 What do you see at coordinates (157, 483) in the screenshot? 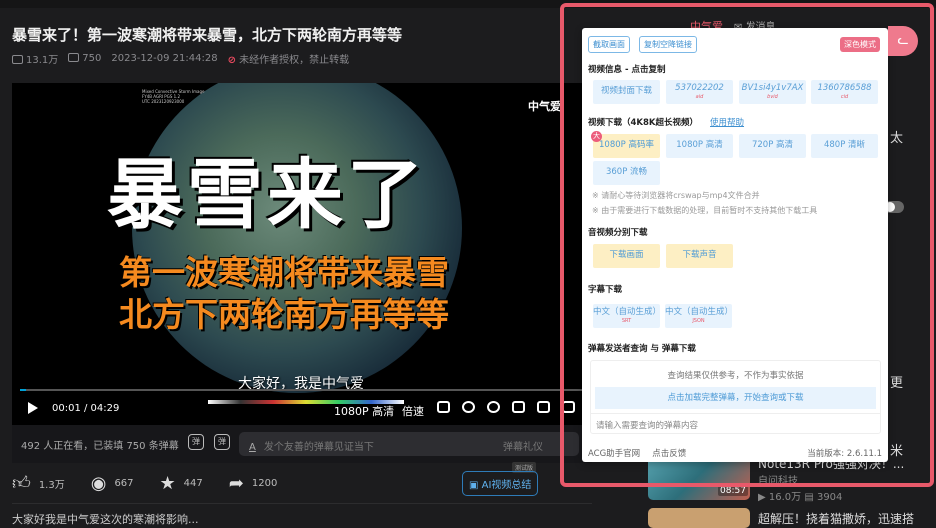
I see `action-bar: 👍︎ 1.3万 ◉ 667 ★ 447 ➦ 1200` at bounding box center [157, 483].